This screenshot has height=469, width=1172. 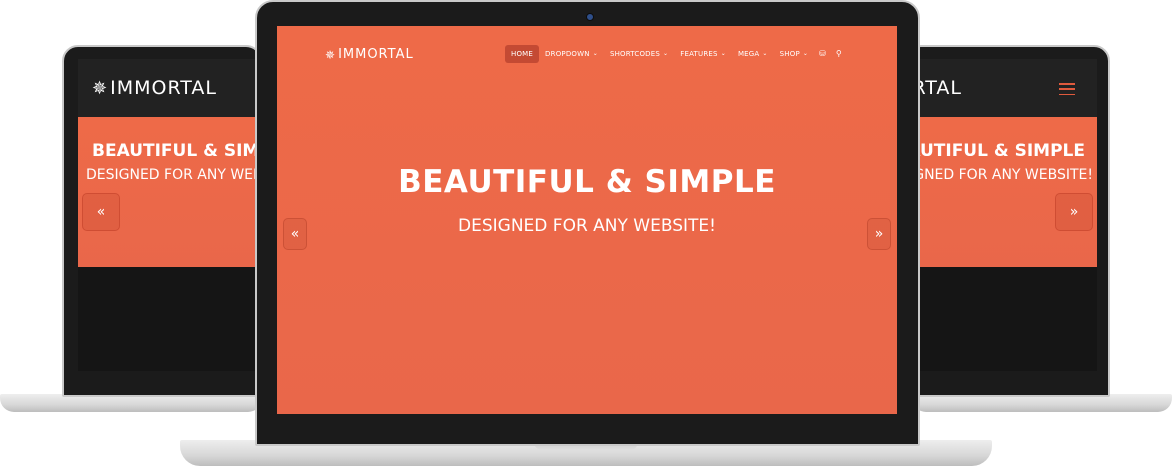 I want to click on nav-item-label: SHOP, so click(x=789, y=53).